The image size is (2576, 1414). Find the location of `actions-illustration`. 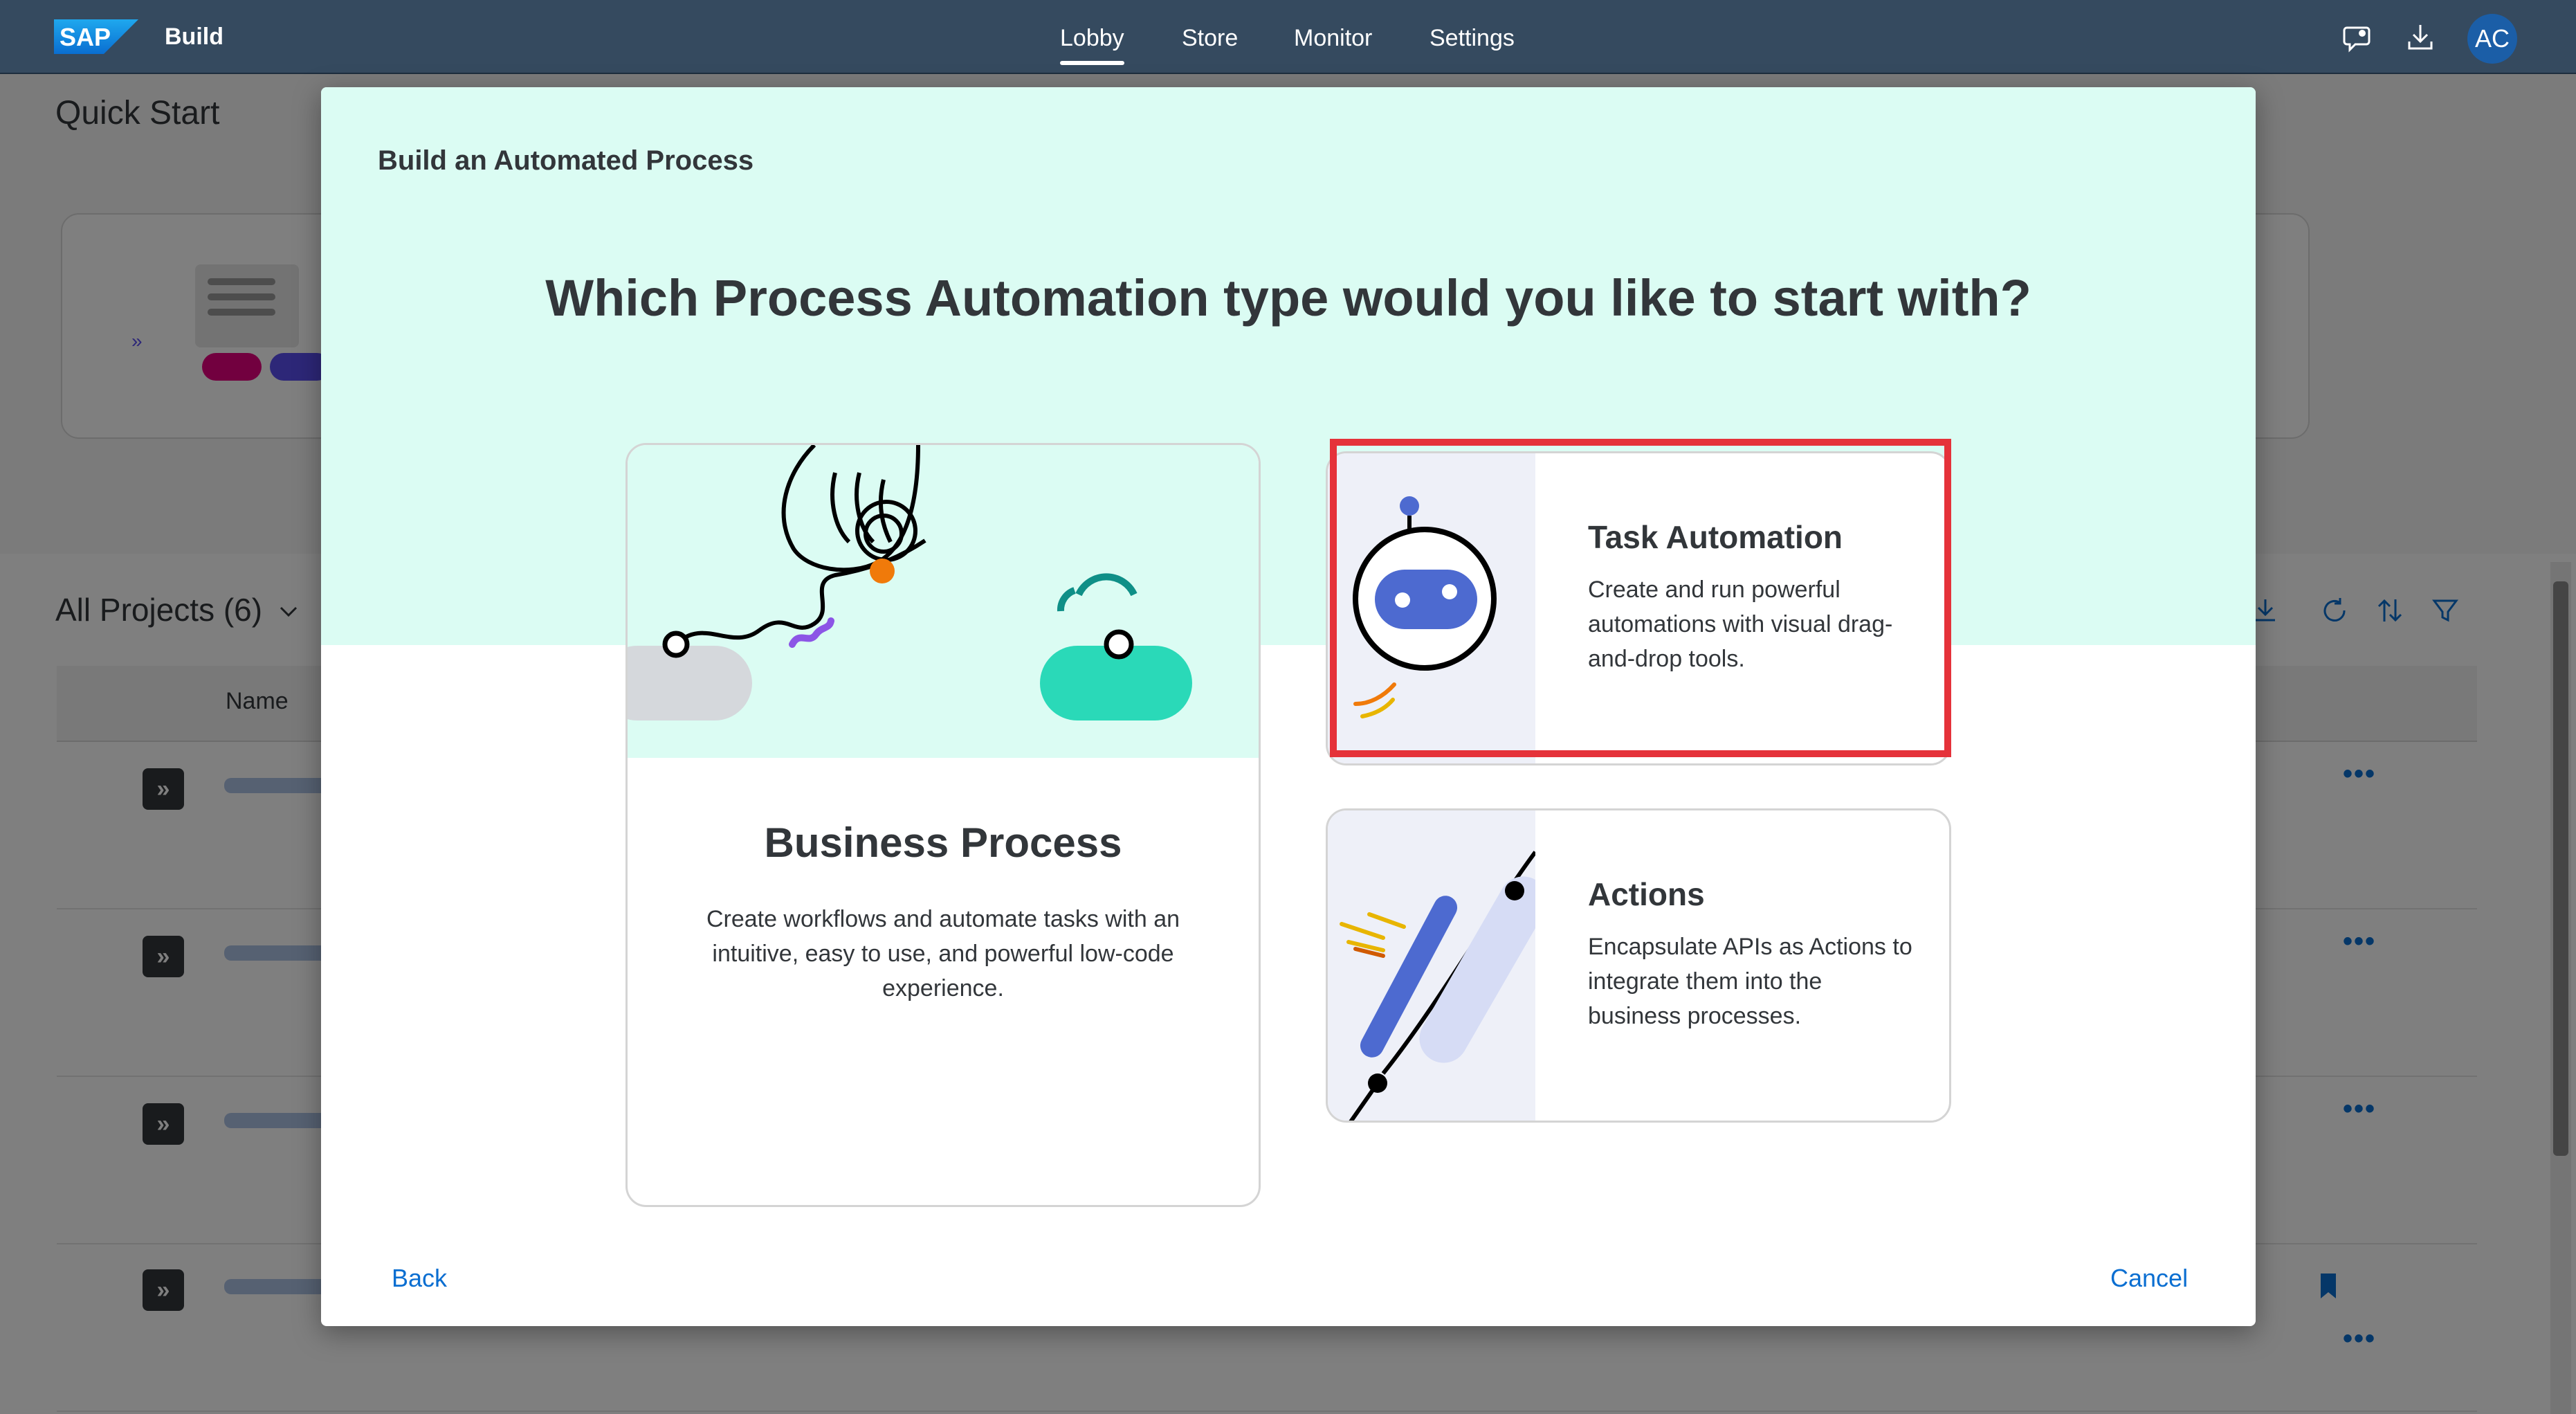

actions-illustration is located at coordinates (1438, 965).